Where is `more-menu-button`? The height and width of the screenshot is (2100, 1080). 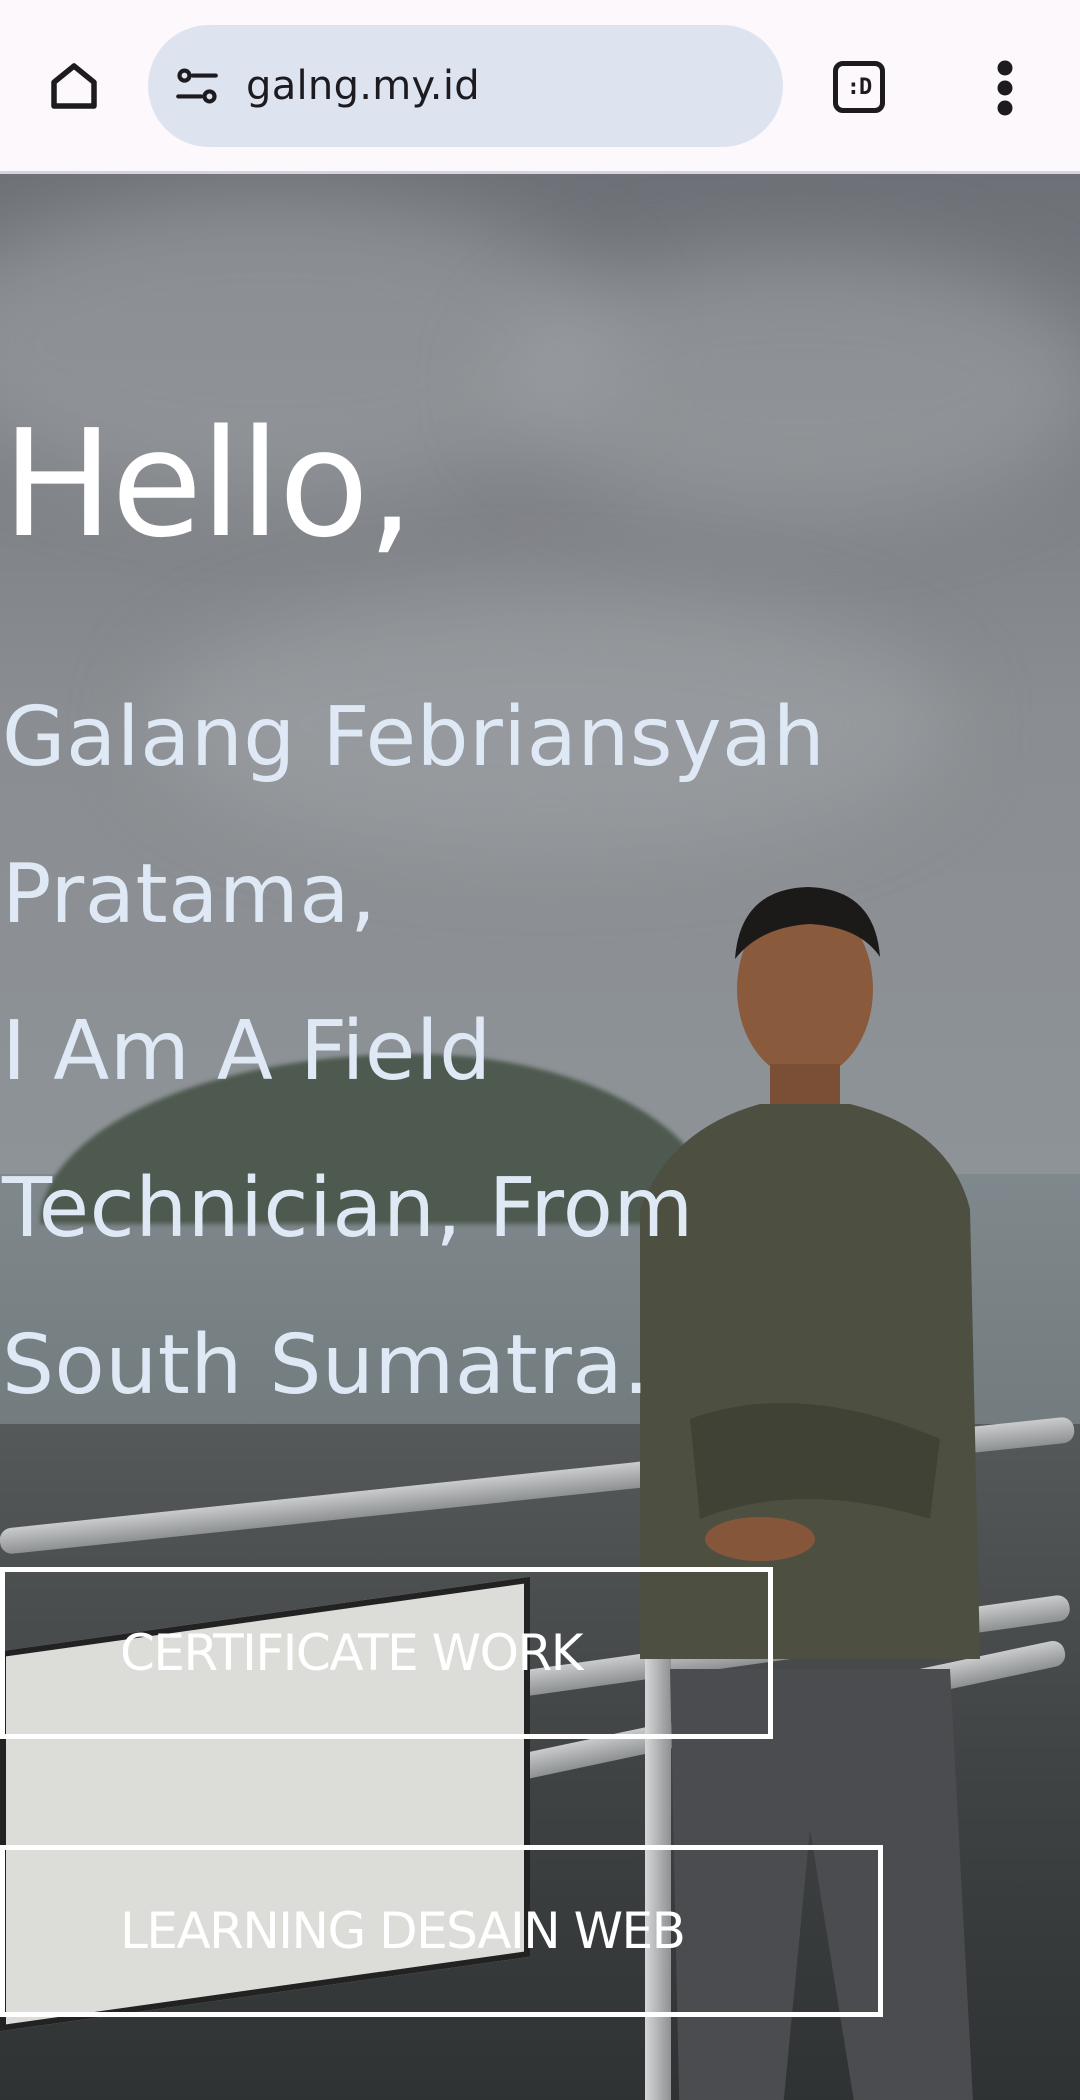 more-menu-button is located at coordinates (1005, 88).